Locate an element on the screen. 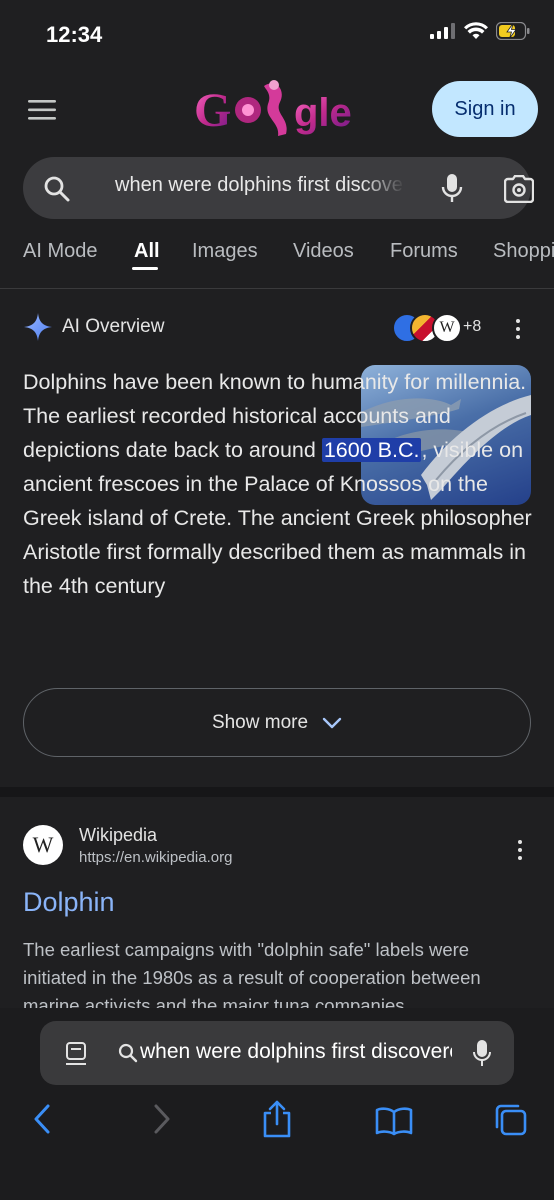 This screenshot has width=554, height=1200. show-more-button: Show more is located at coordinates (277, 722).